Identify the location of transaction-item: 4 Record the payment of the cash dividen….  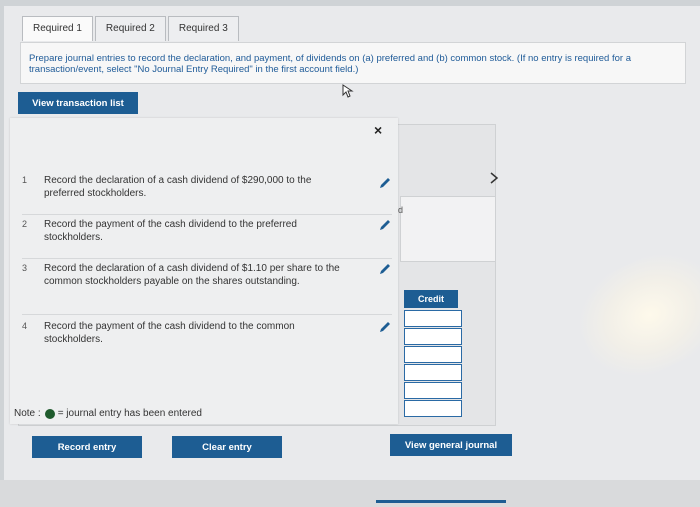
(207, 346).